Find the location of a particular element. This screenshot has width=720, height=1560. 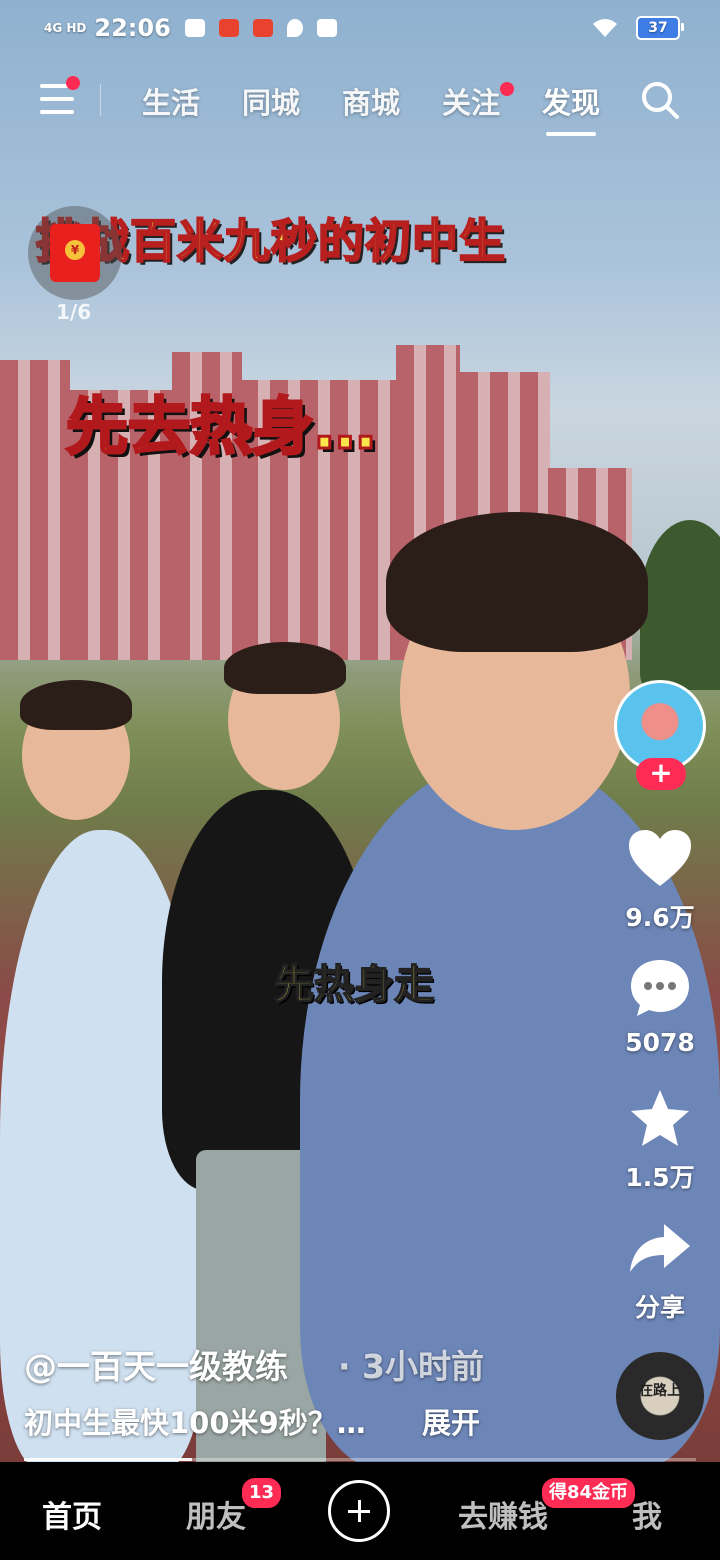

tab-same-city: 同城 is located at coordinates (271, 101).